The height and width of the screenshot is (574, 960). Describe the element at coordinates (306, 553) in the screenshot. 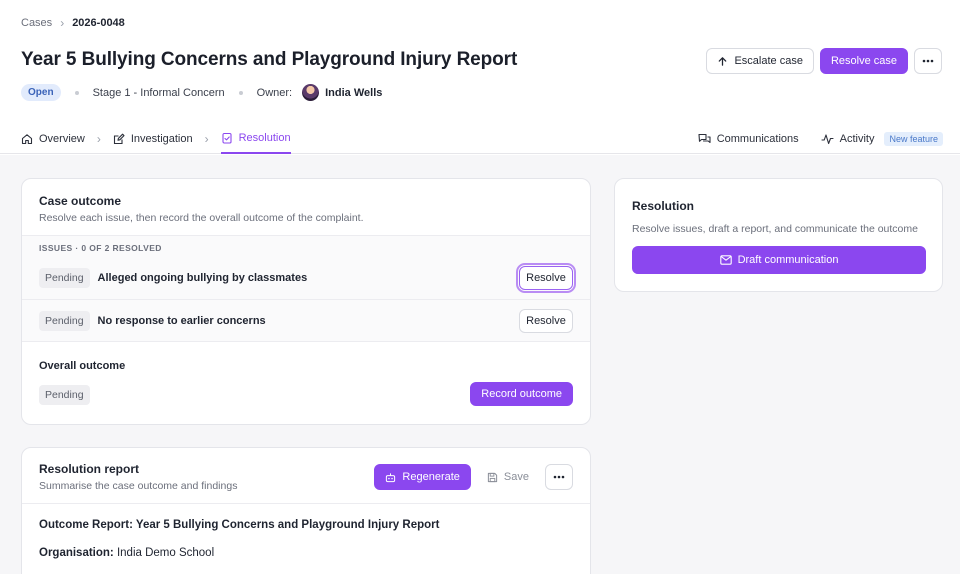

I see `report-organisation-line: Organisation: India Demo School` at that location.